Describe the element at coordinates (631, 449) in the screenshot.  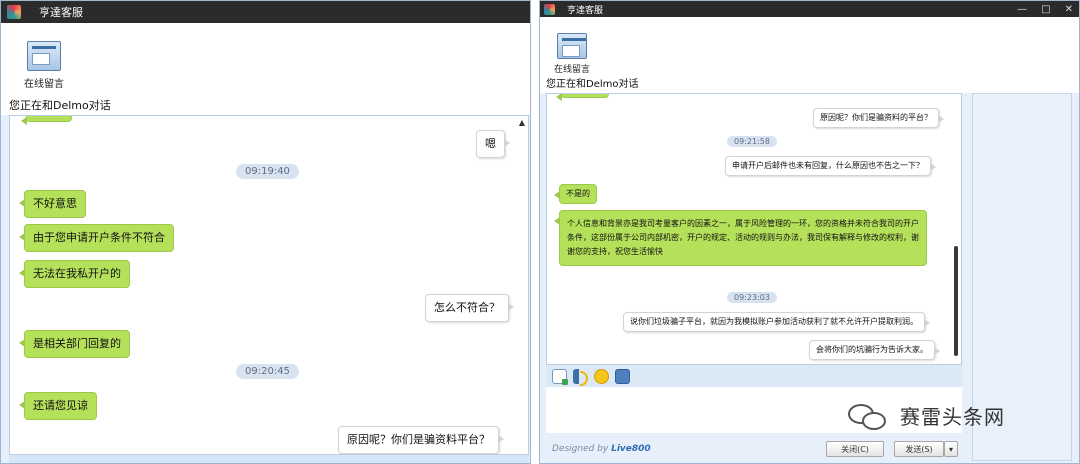
I see `live800-brand: Live800` at that location.